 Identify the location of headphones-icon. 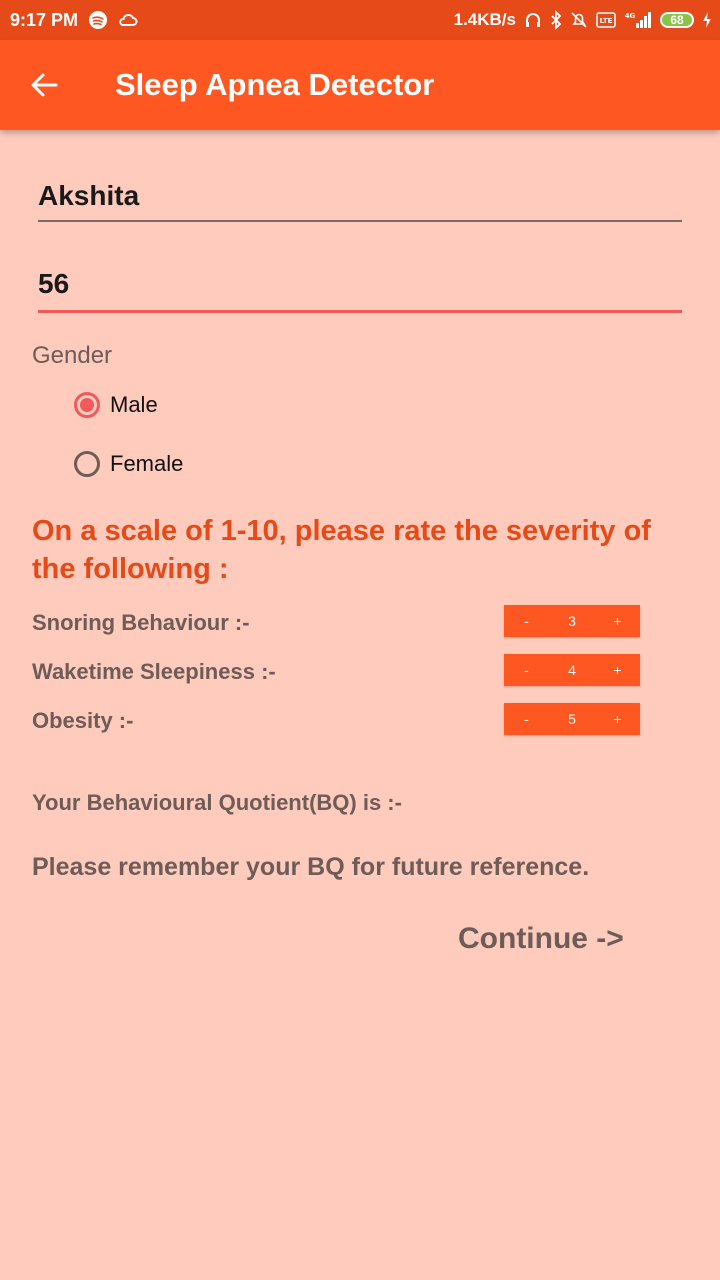
(533, 20).